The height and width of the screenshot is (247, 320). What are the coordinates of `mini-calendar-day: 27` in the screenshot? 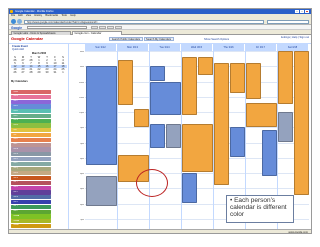 It's located at (23, 72).